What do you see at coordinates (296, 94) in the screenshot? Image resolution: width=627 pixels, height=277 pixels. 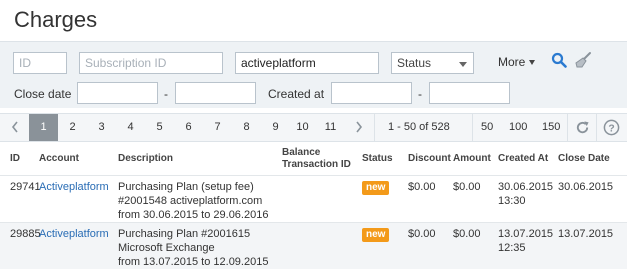 I see `created-at-label: Created at` at bounding box center [296, 94].